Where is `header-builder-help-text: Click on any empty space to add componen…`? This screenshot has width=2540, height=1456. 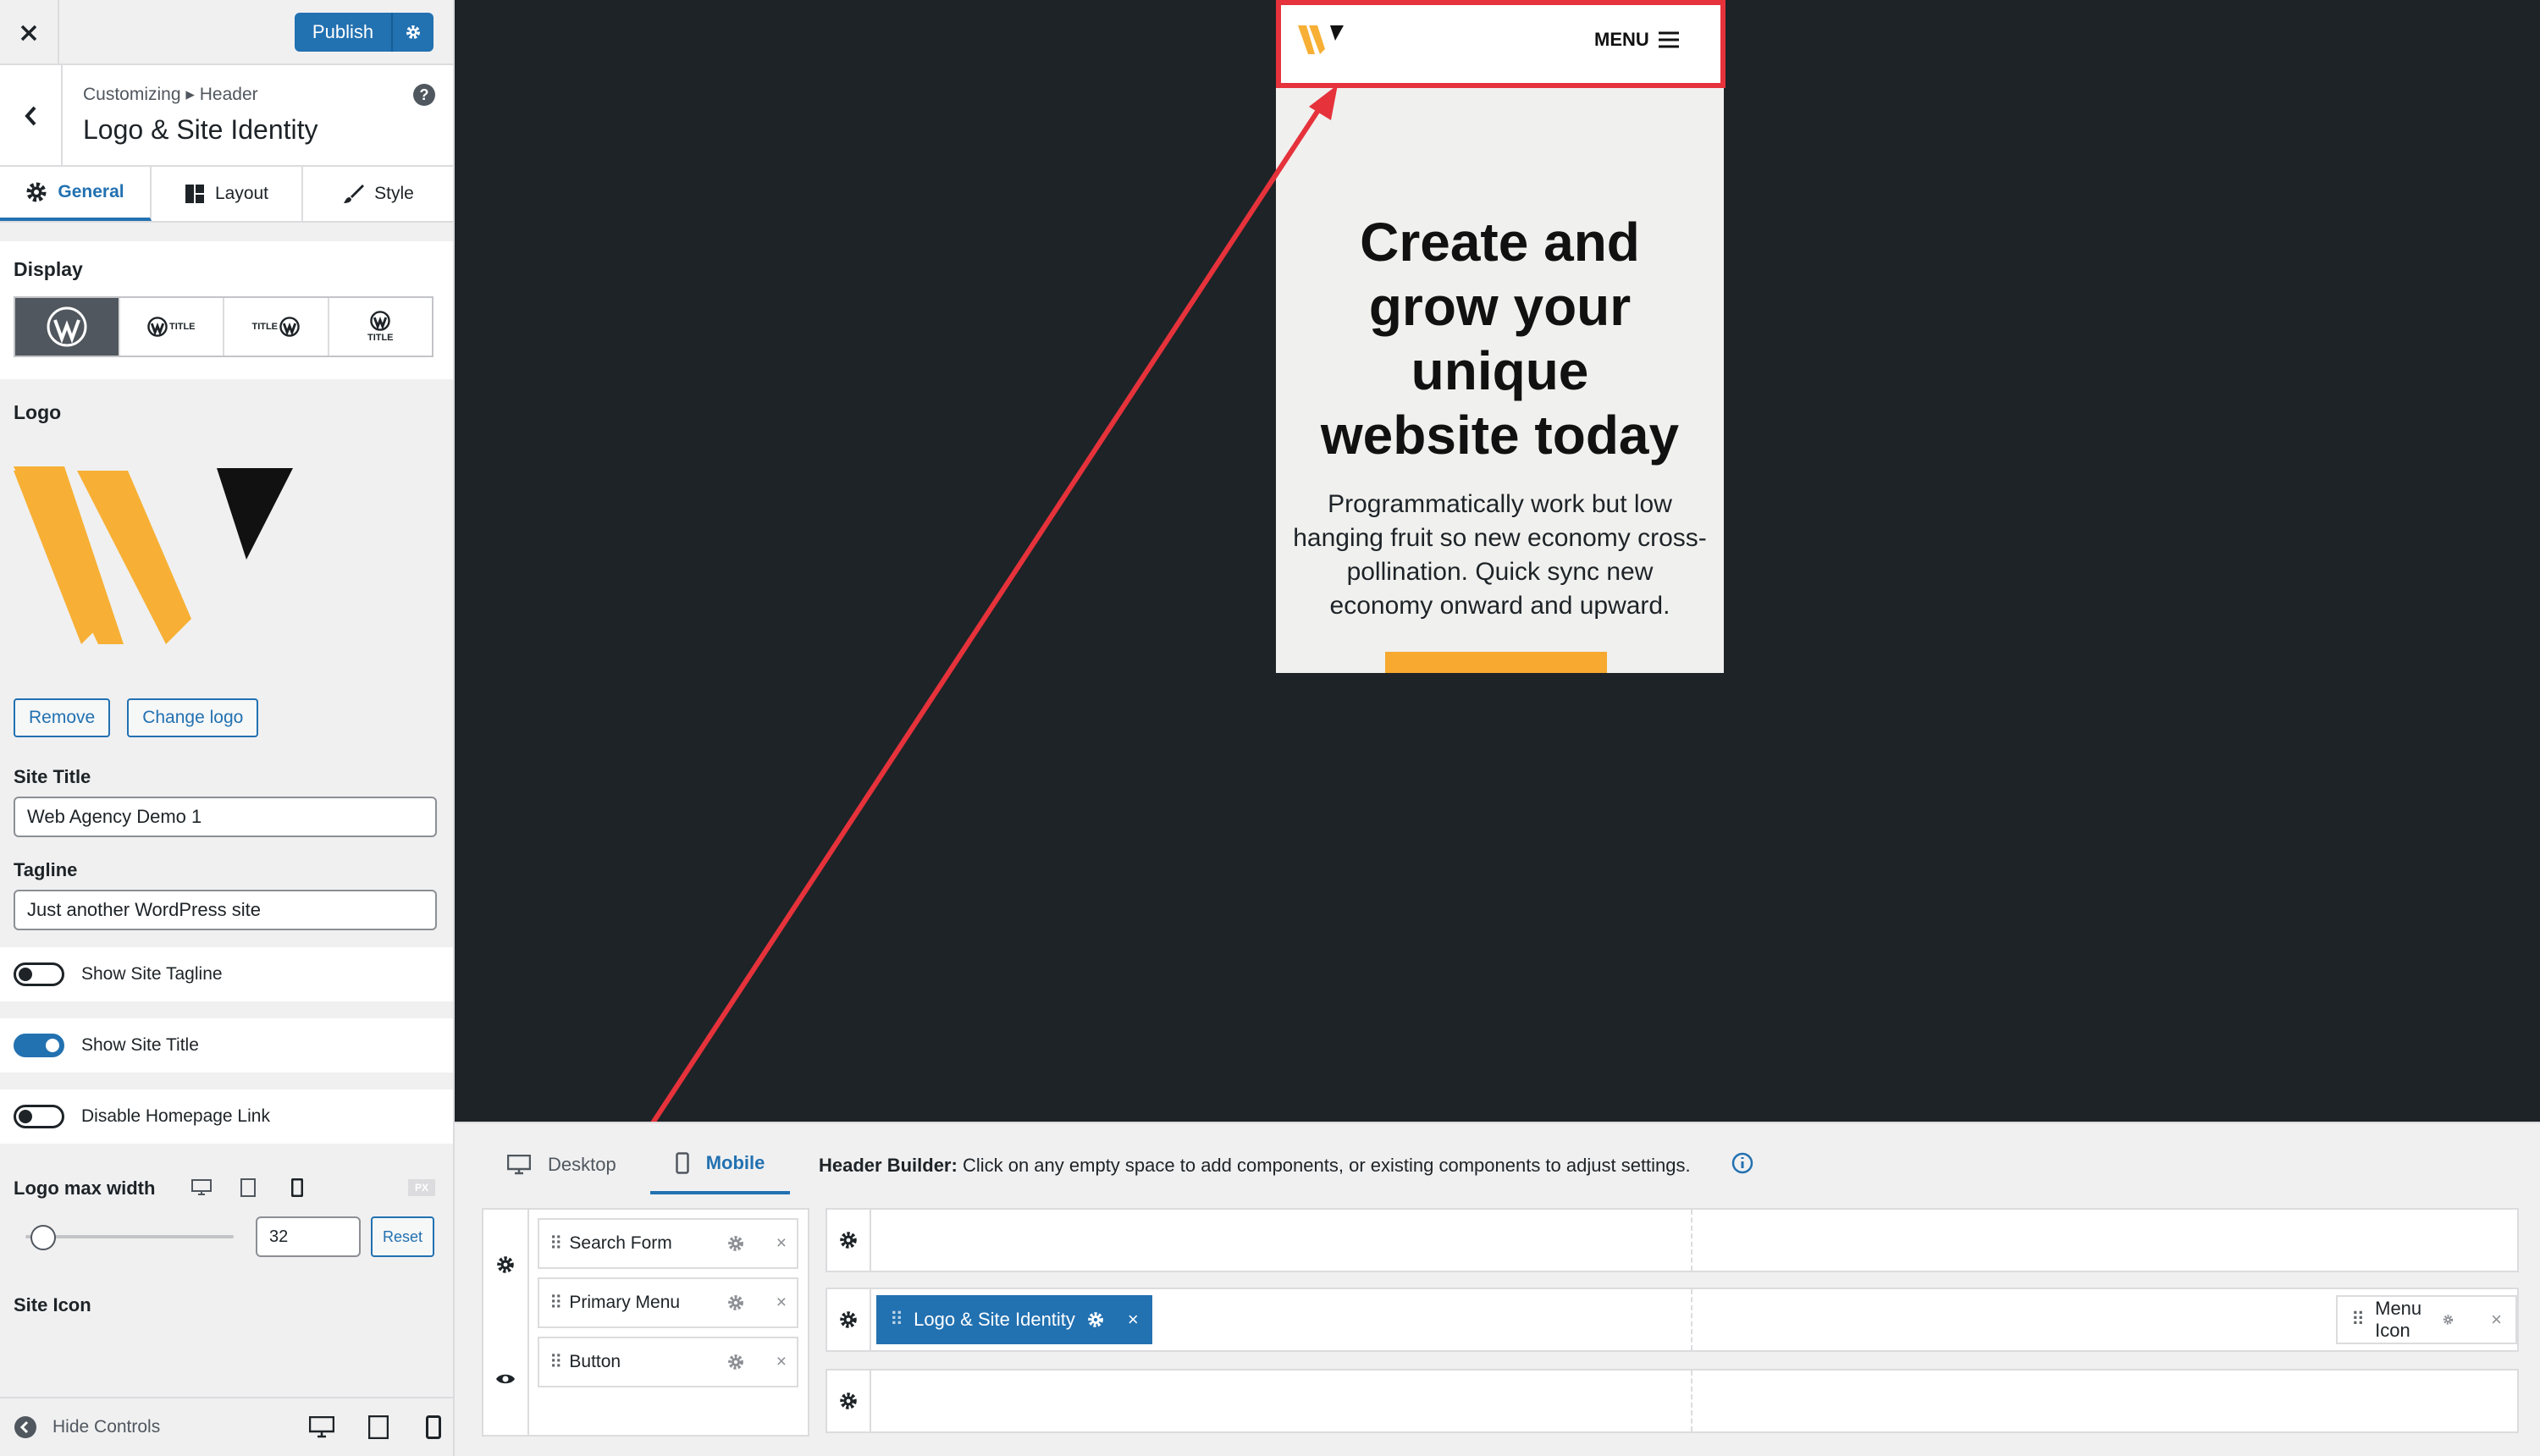 header-builder-help-text: Click on any empty space to add componen… is located at coordinates (1326, 1165).